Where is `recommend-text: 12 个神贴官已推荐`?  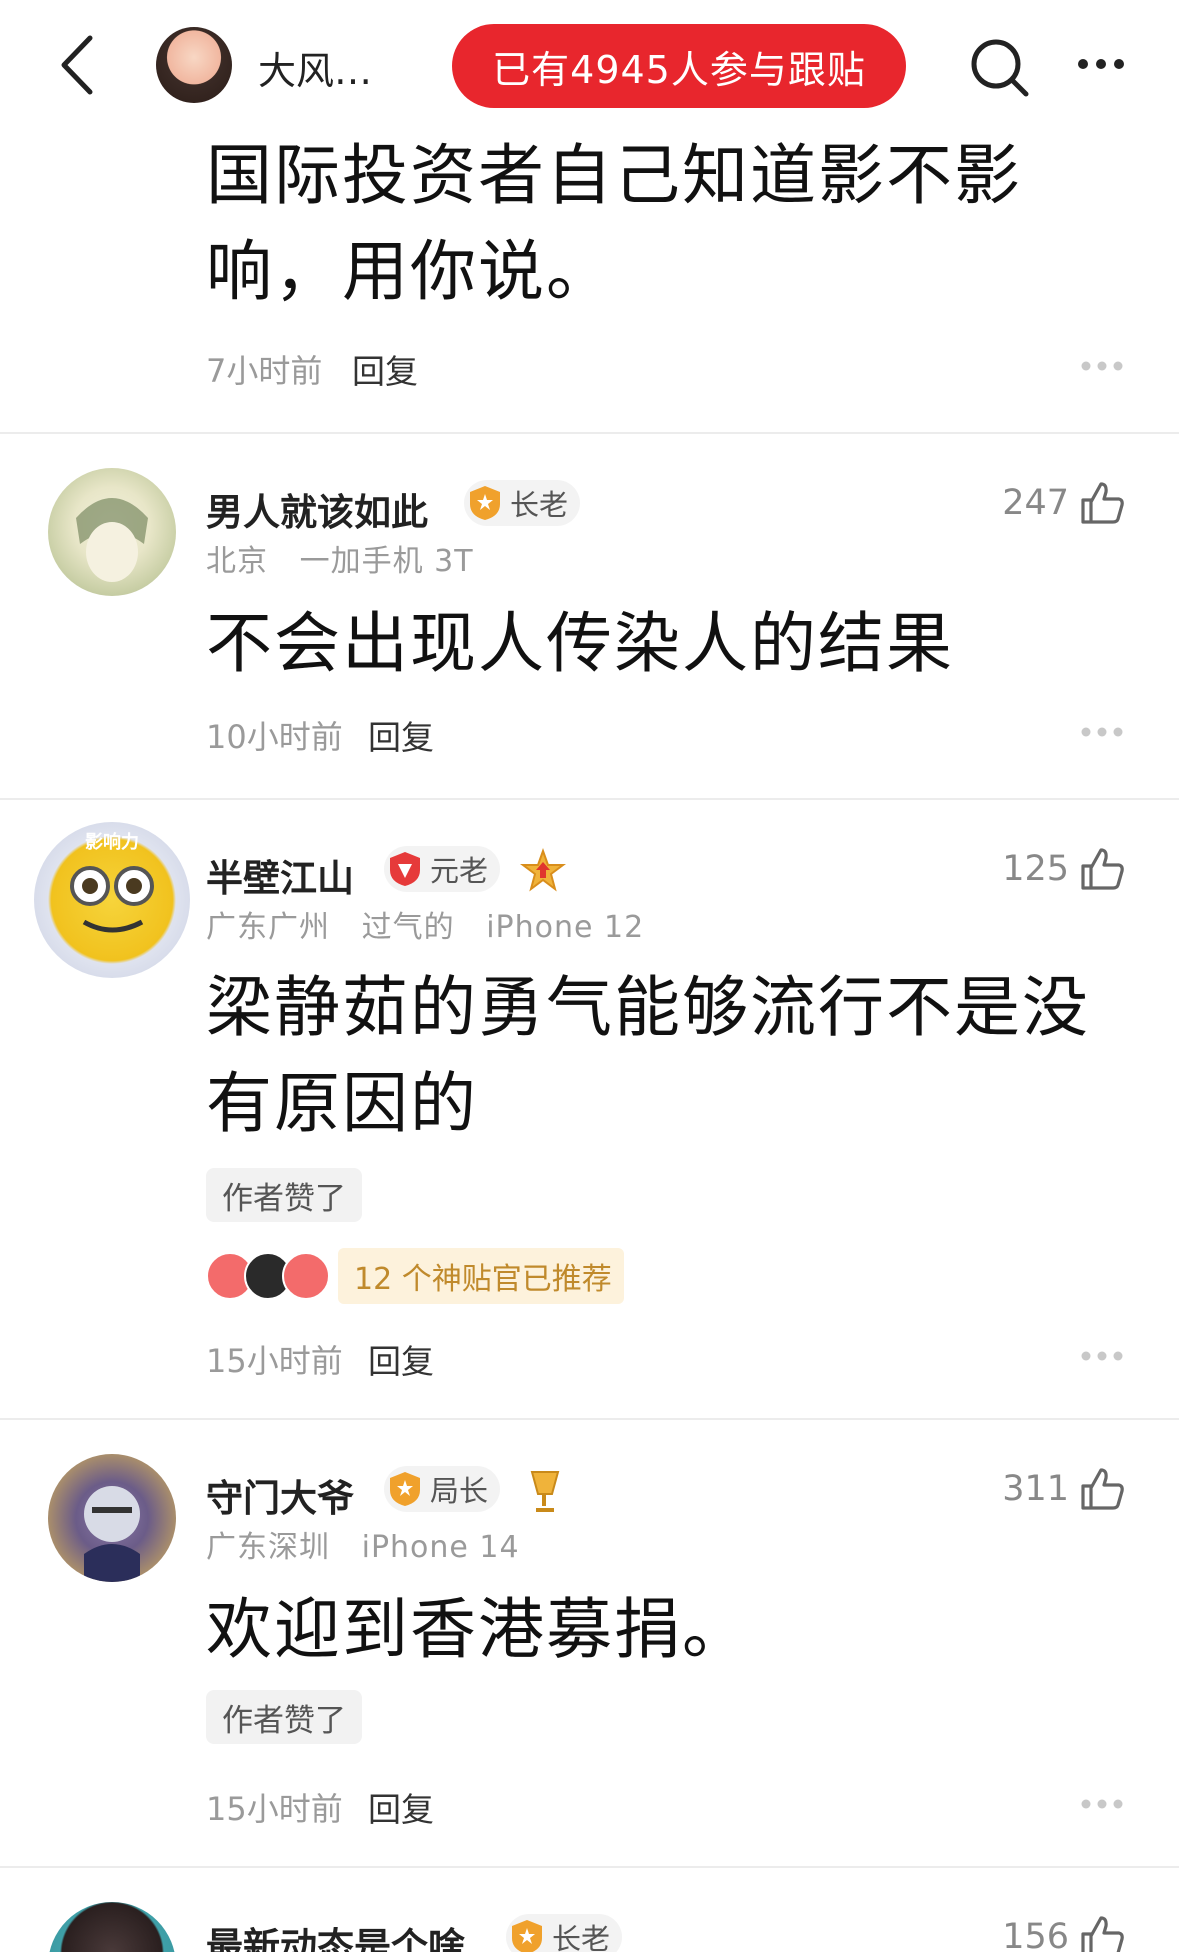
recommend-text: 12 个神贴官已推荐 is located at coordinates (481, 1276).